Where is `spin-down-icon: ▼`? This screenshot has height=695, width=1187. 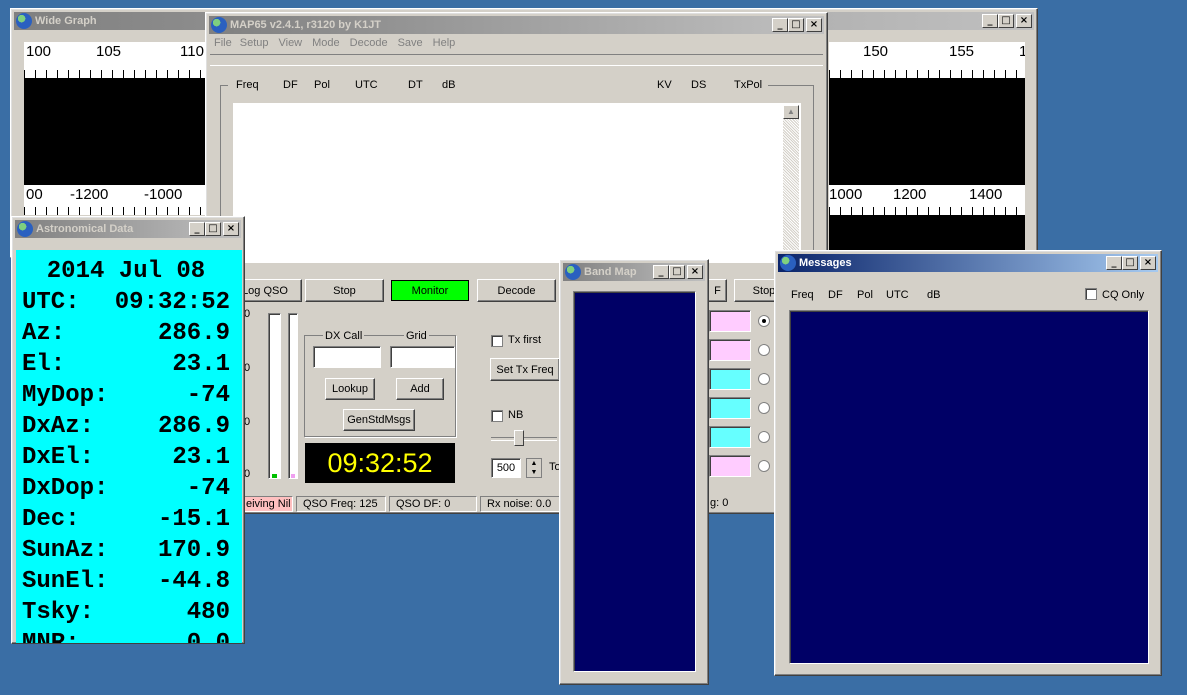
spin-down-icon: ▼ is located at coordinates (534, 472).